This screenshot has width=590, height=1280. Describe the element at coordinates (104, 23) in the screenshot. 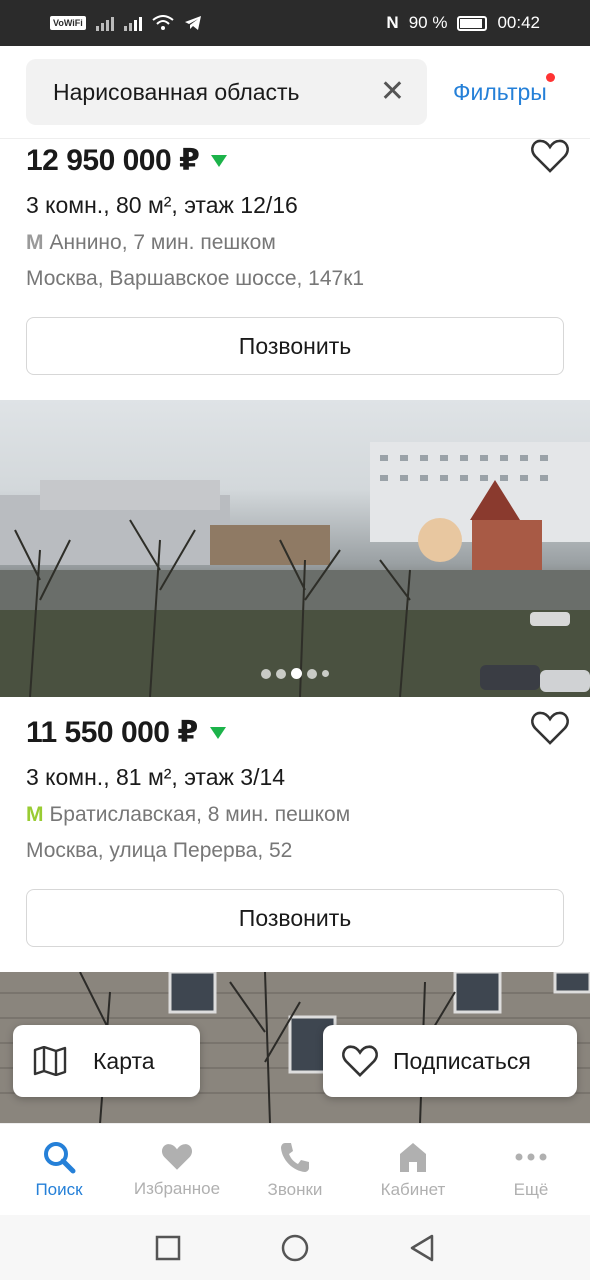

I see `signal-icon` at that location.